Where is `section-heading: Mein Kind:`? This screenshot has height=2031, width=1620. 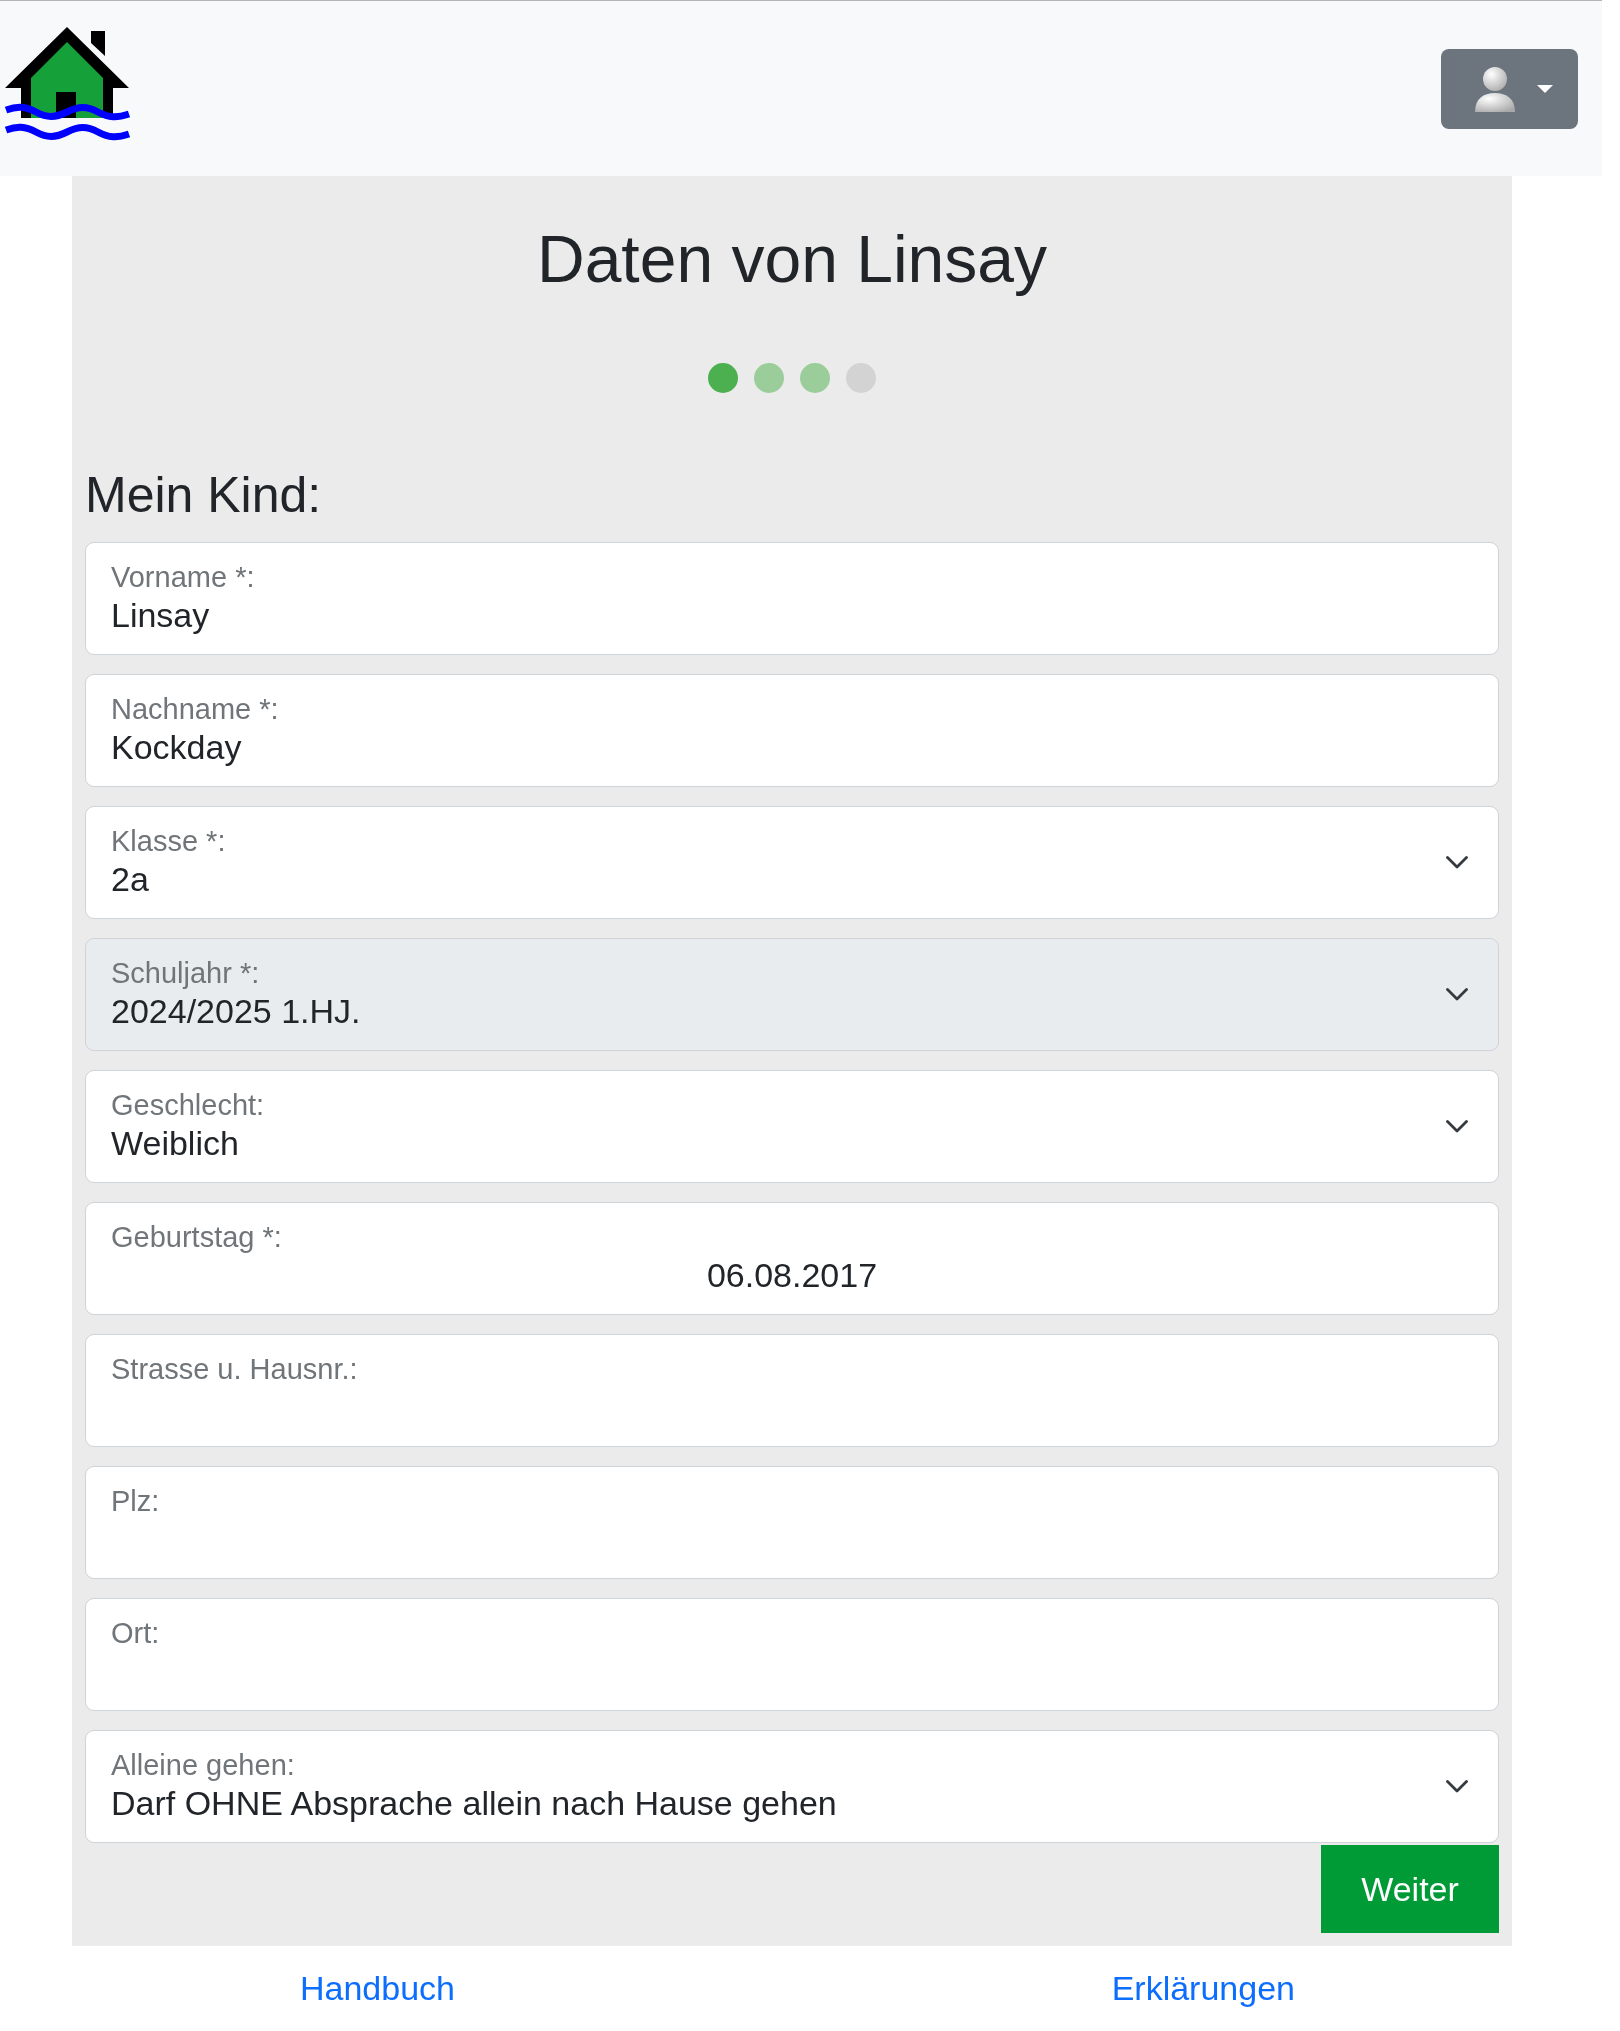
section-heading: Mein Kind: is located at coordinates (204, 495).